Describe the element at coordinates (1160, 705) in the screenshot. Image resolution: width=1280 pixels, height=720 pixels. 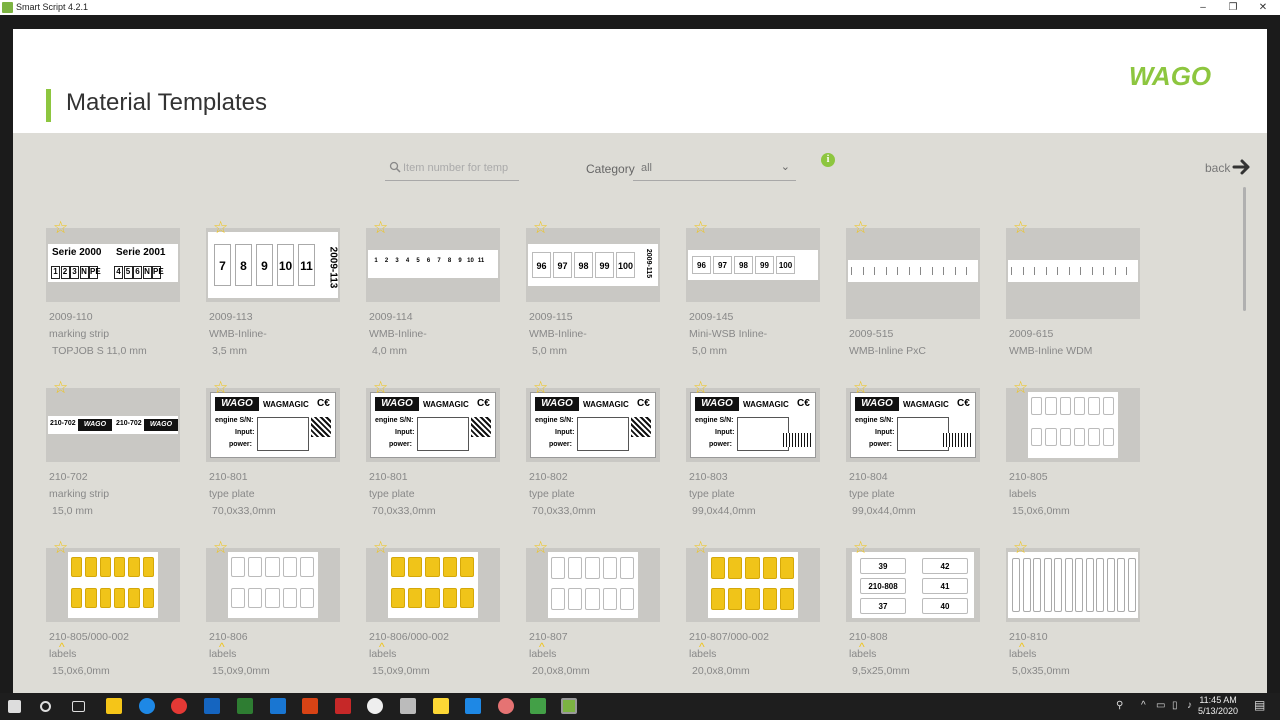
I see `network-icon: ▭` at that location.